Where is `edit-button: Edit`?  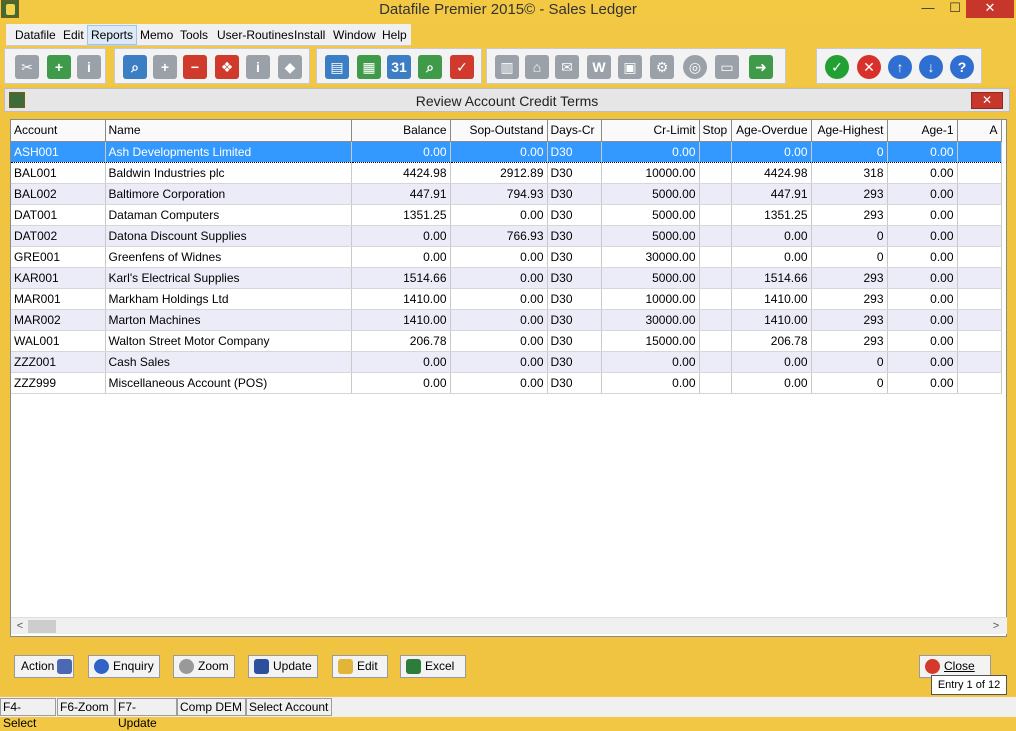 edit-button: Edit is located at coordinates (360, 666).